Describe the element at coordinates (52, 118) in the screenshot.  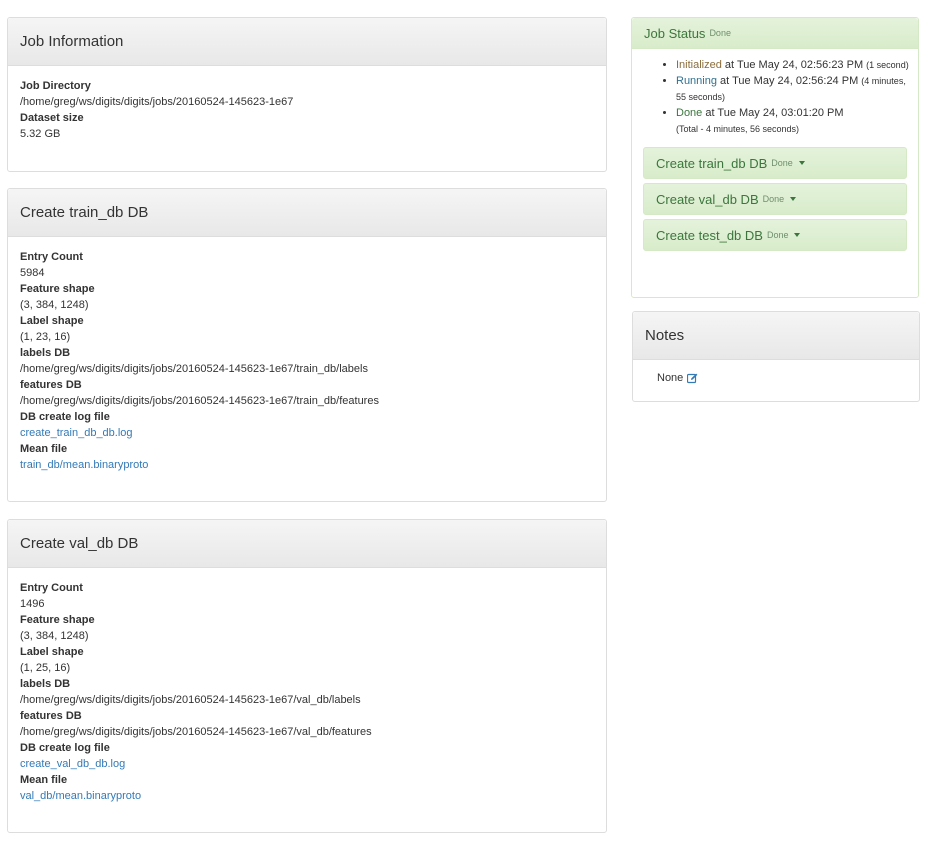
I see `dataset-size-label: Dataset size` at that location.